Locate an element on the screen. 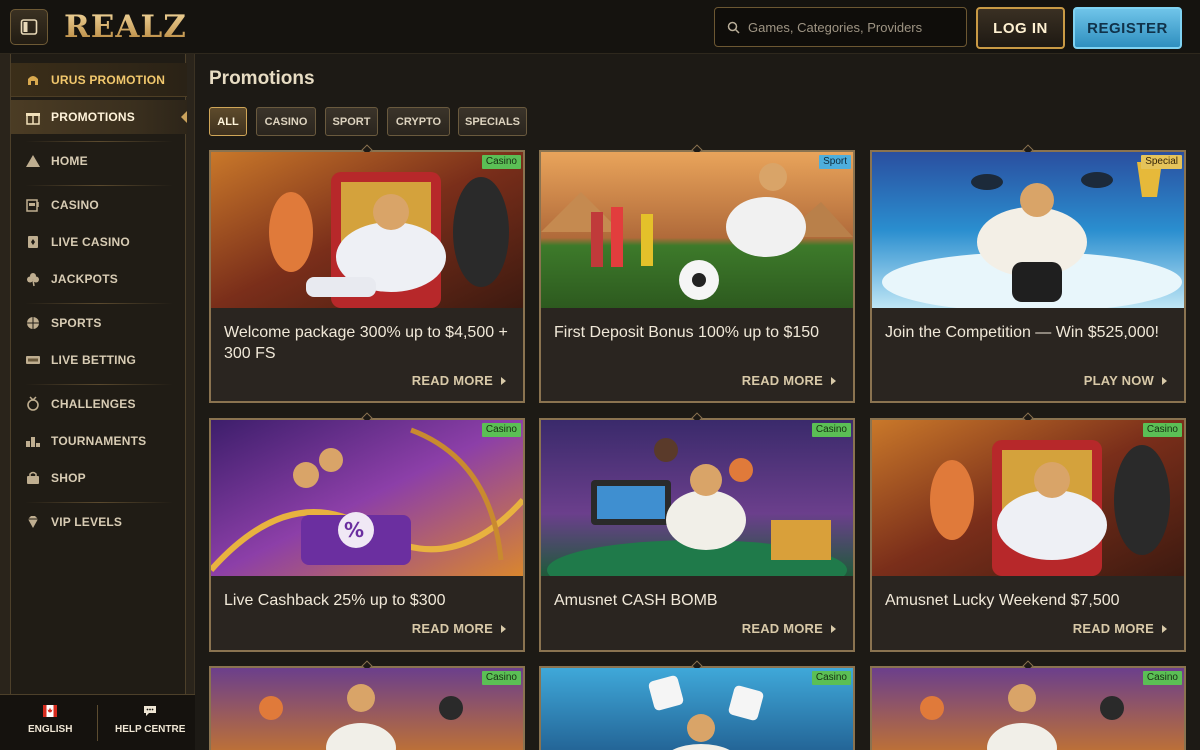  sidebar-item-label: VIP LEVELS is located at coordinates (87, 522).